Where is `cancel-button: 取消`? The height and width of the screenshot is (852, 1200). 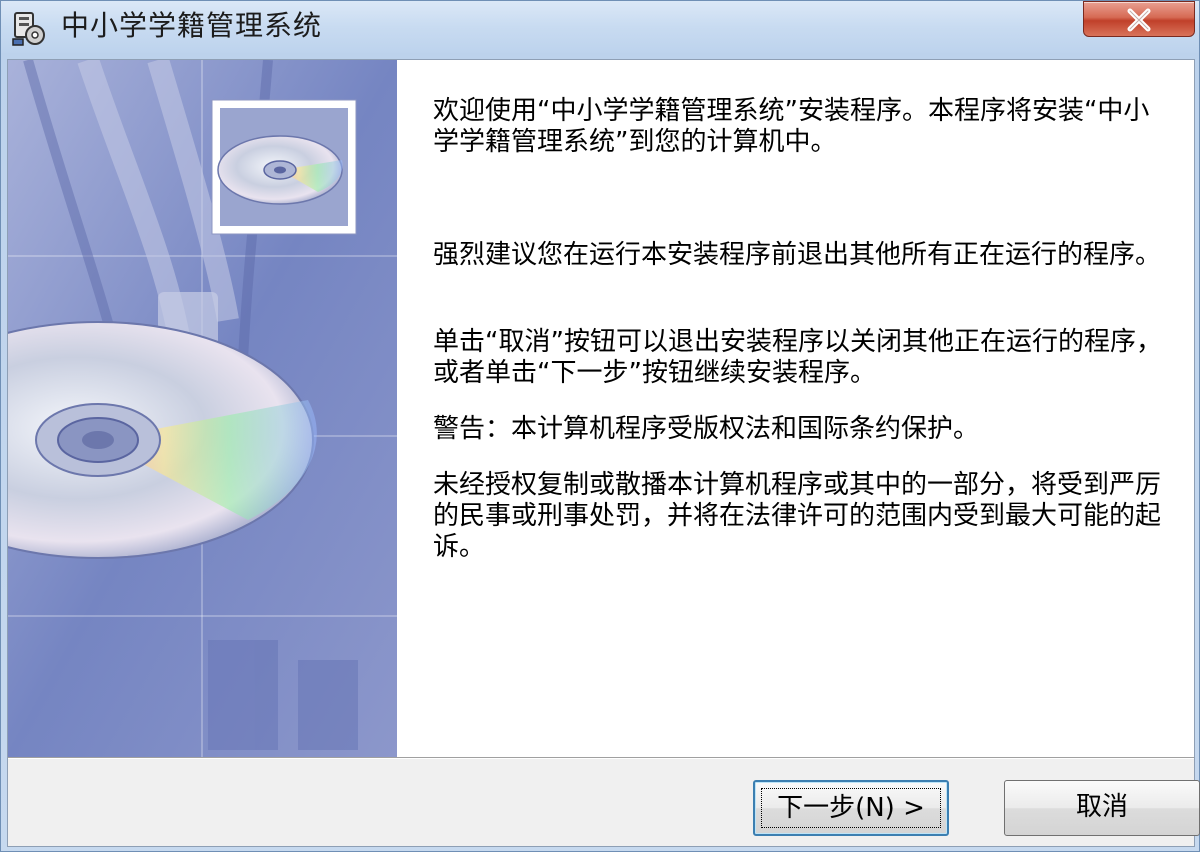 cancel-button: 取消 is located at coordinates (1102, 808).